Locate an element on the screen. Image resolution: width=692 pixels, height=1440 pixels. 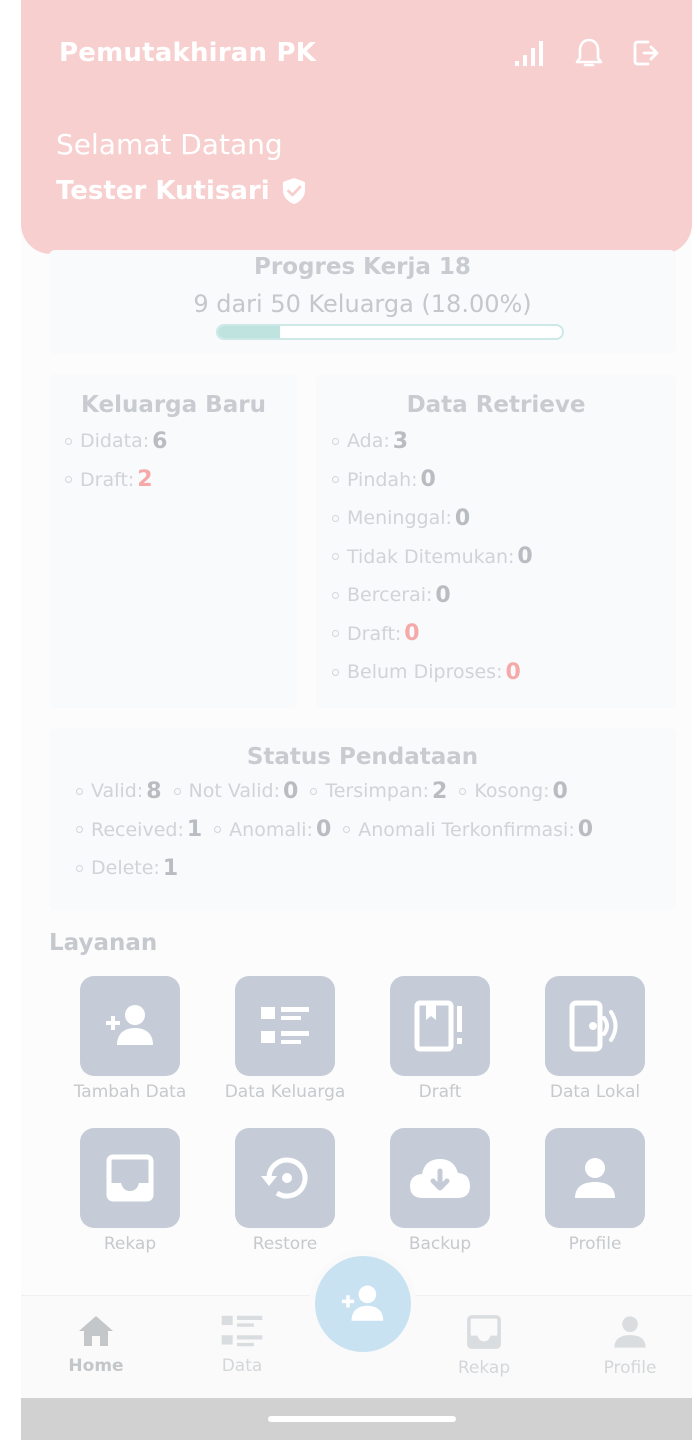
list-item: Didata: 6 is located at coordinates (181, 441).